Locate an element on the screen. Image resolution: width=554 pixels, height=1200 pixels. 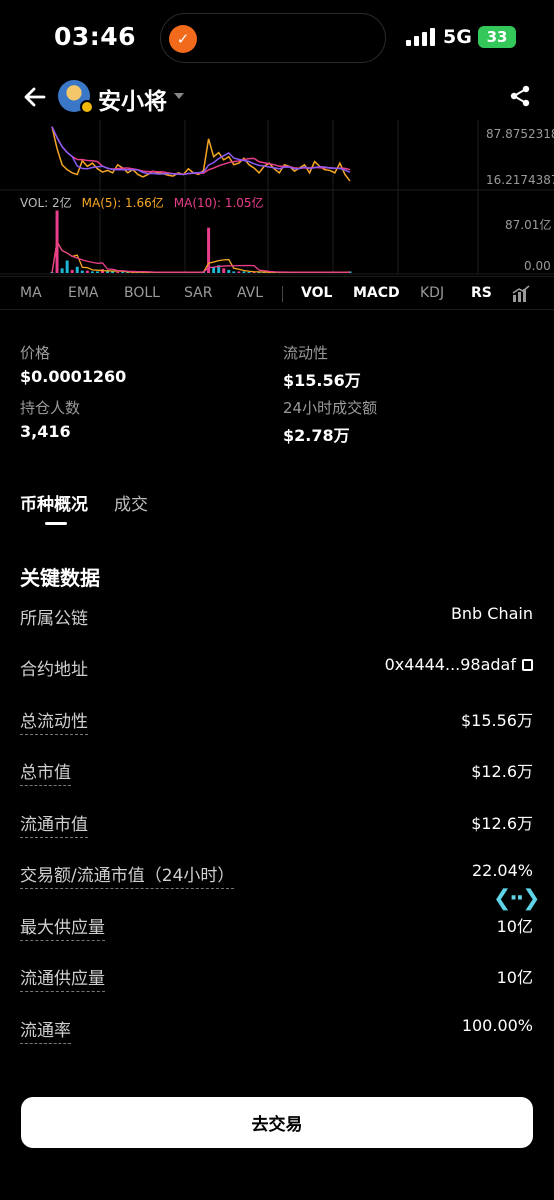
price-ma5-line is located at coordinates (201, 151).